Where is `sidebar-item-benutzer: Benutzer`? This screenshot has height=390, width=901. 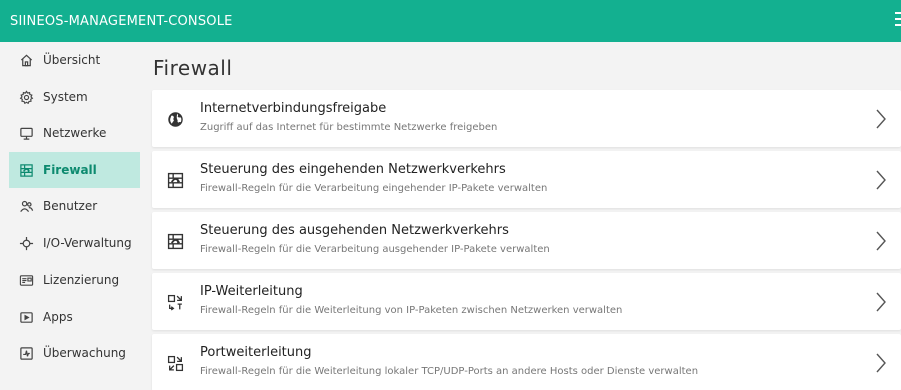
sidebar-item-benutzer: Benutzer is located at coordinates (74, 206).